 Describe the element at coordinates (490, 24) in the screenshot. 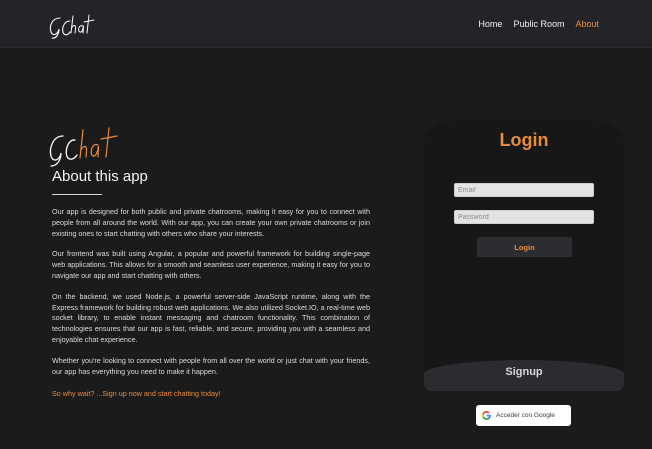

I see `nav-link-home: Home` at that location.